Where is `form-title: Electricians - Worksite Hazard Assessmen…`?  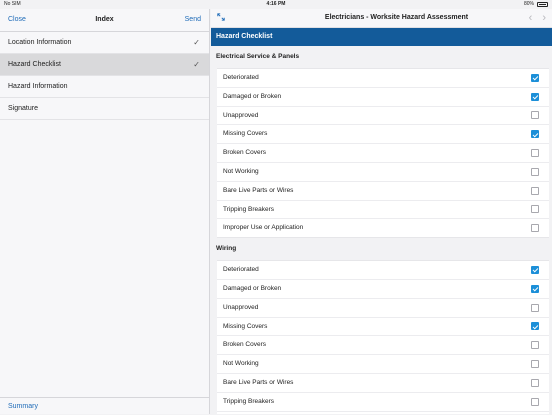
form-title: Electricians - Worksite Hazard Assessmen… is located at coordinates (396, 17).